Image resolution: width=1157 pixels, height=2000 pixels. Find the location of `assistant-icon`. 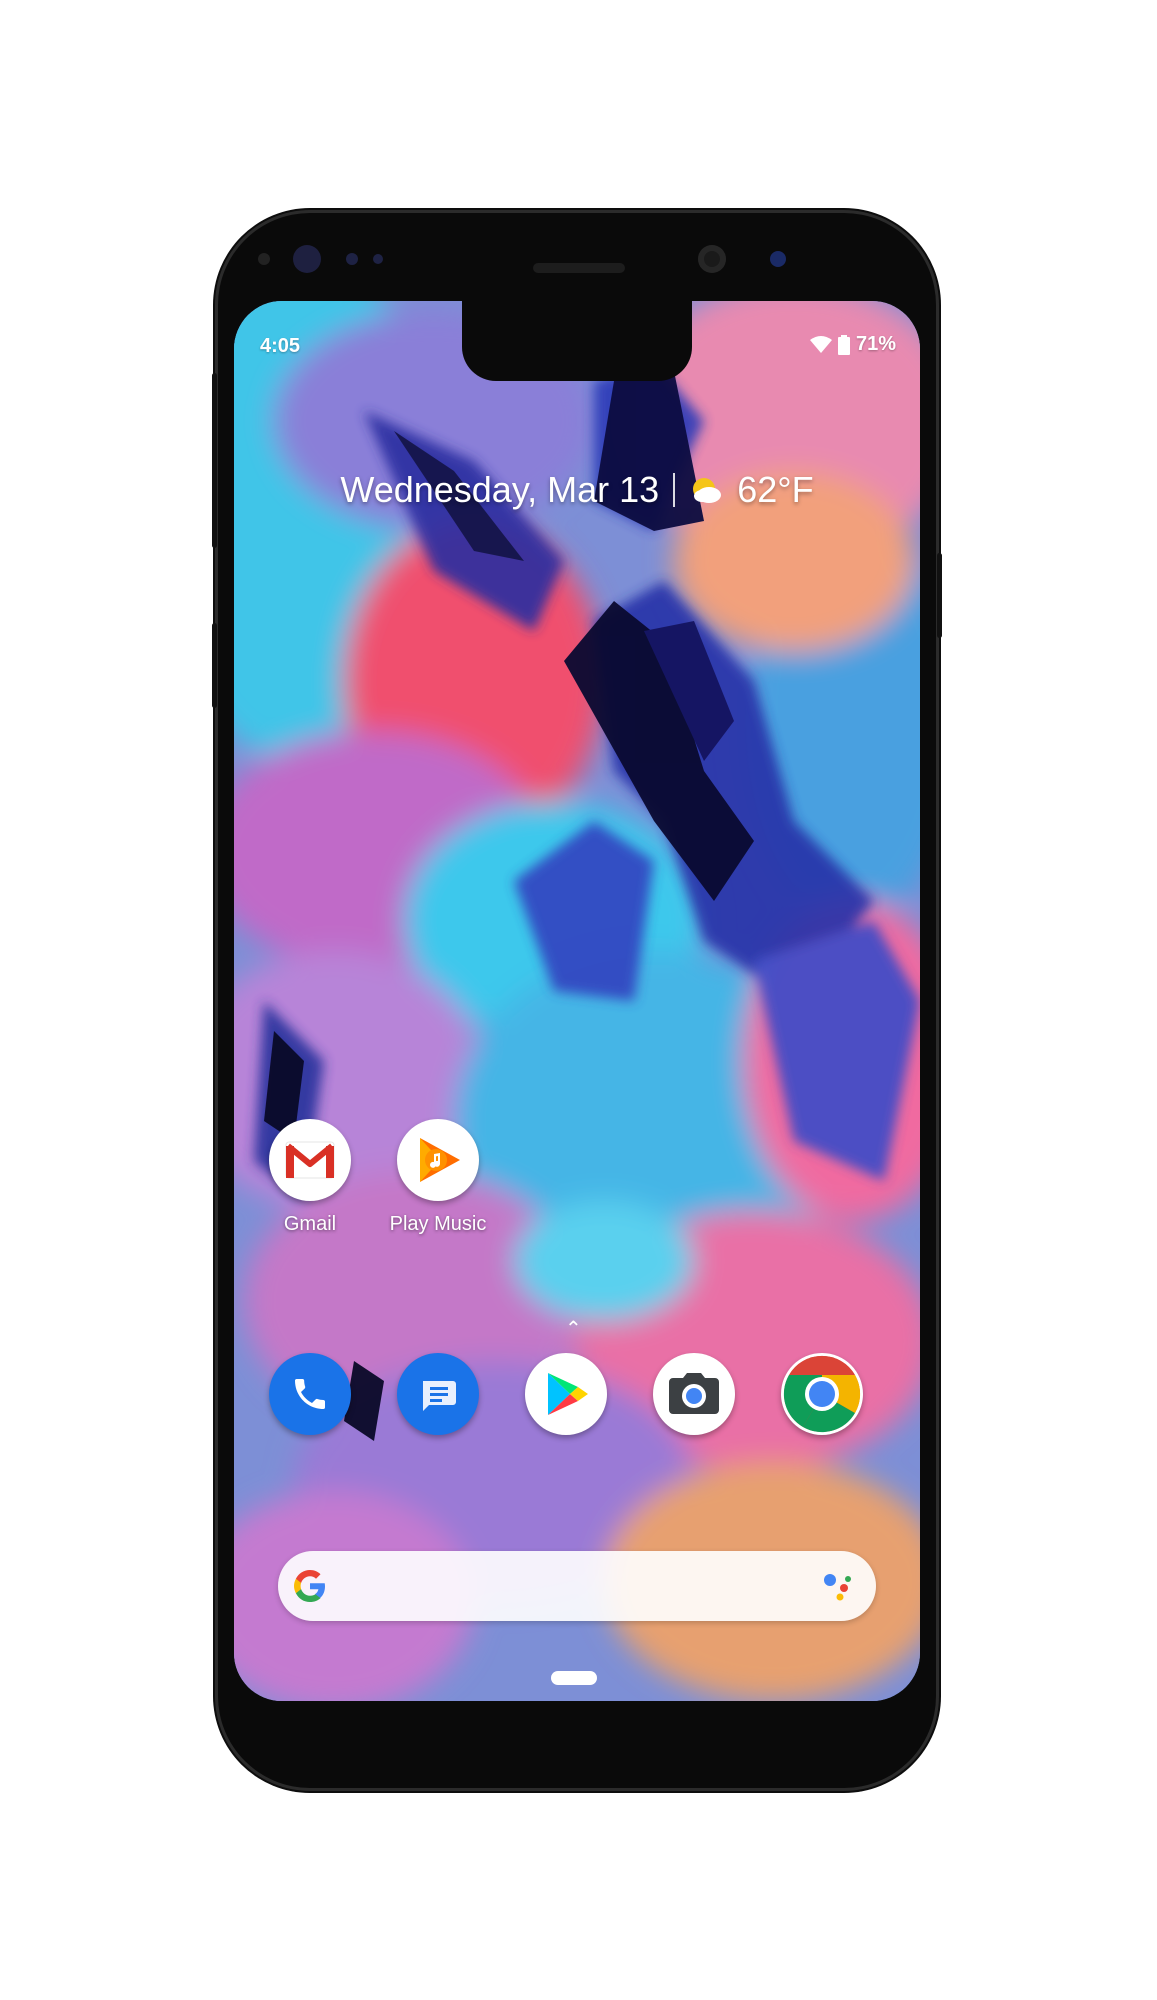

assistant-icon is located at coordinates (838, 1586).